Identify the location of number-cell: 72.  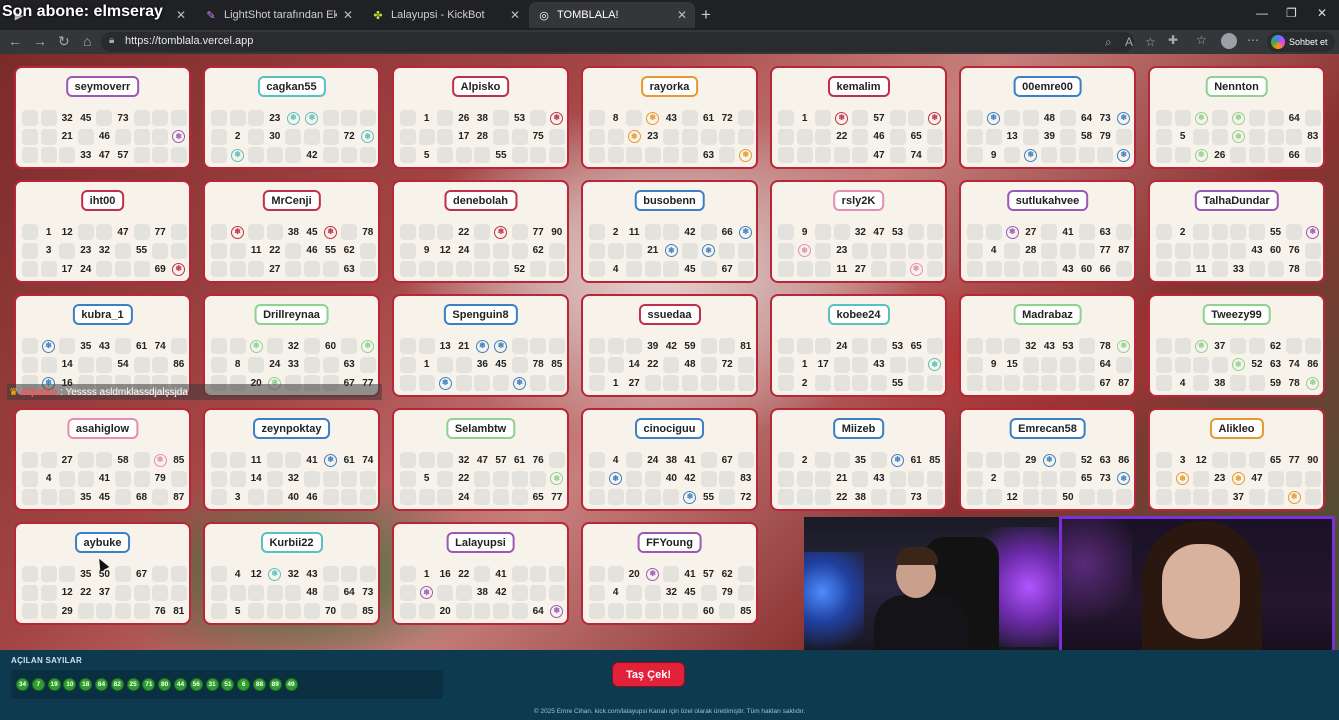
(727, 118).